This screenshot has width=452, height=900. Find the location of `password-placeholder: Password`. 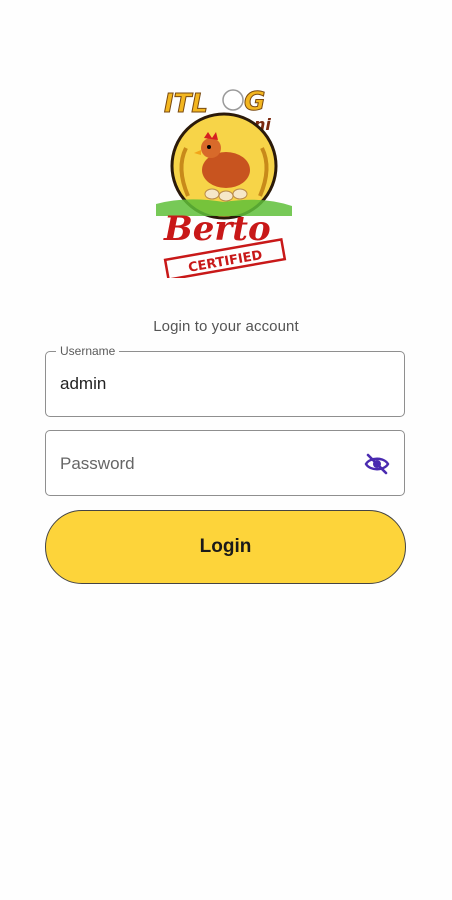

password-placeholder: Password is located at coordinates (97, 463).